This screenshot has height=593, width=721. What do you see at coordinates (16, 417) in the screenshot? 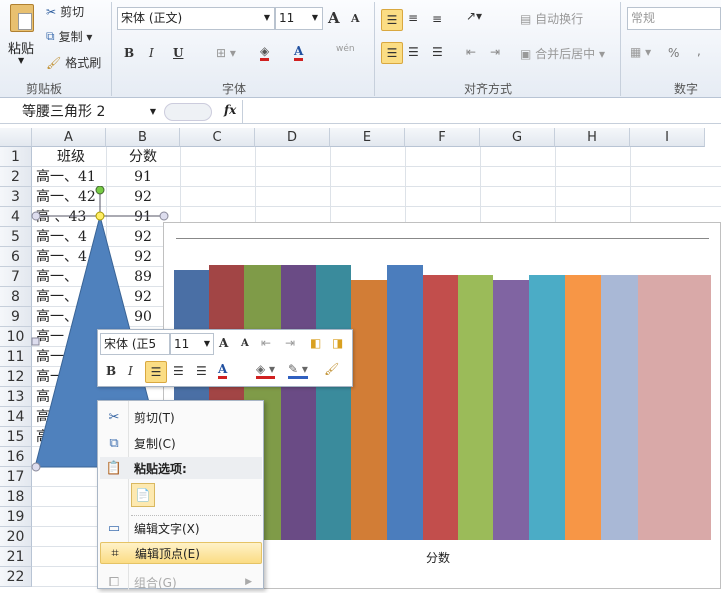
I see `row-header: 14` at bounding box center [16, 417].